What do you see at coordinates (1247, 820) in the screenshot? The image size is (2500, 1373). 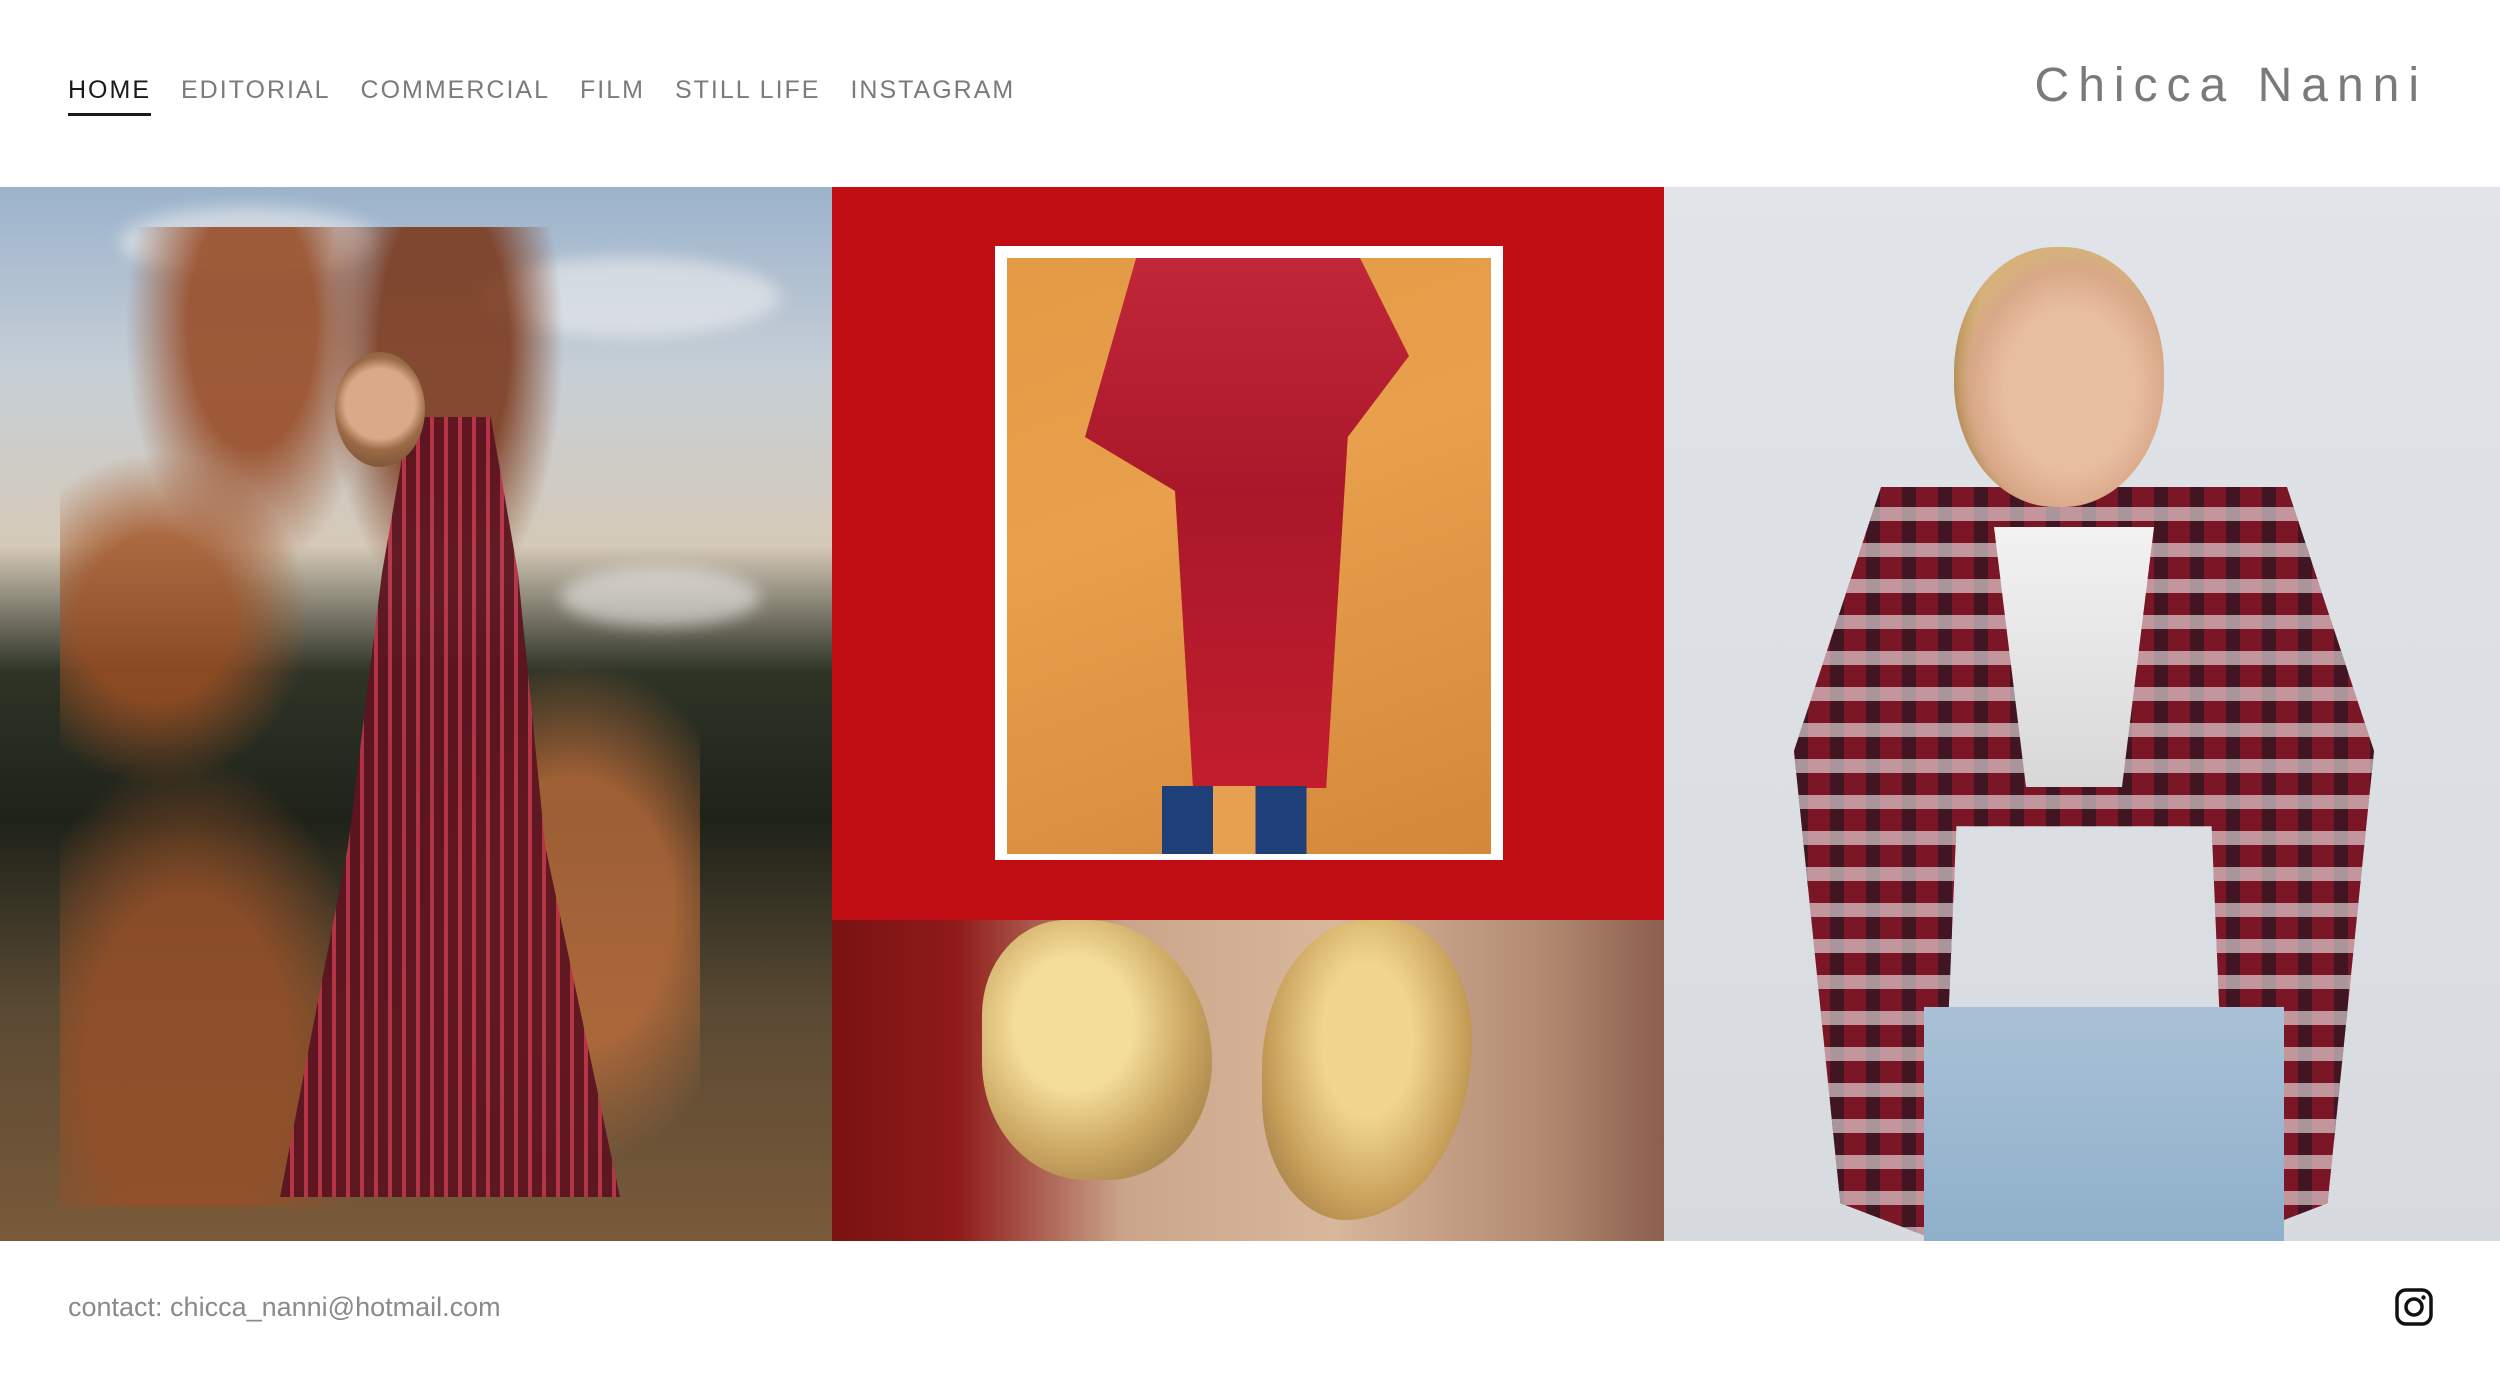 I see `blue-legs` at bounding box center [1247, 820].